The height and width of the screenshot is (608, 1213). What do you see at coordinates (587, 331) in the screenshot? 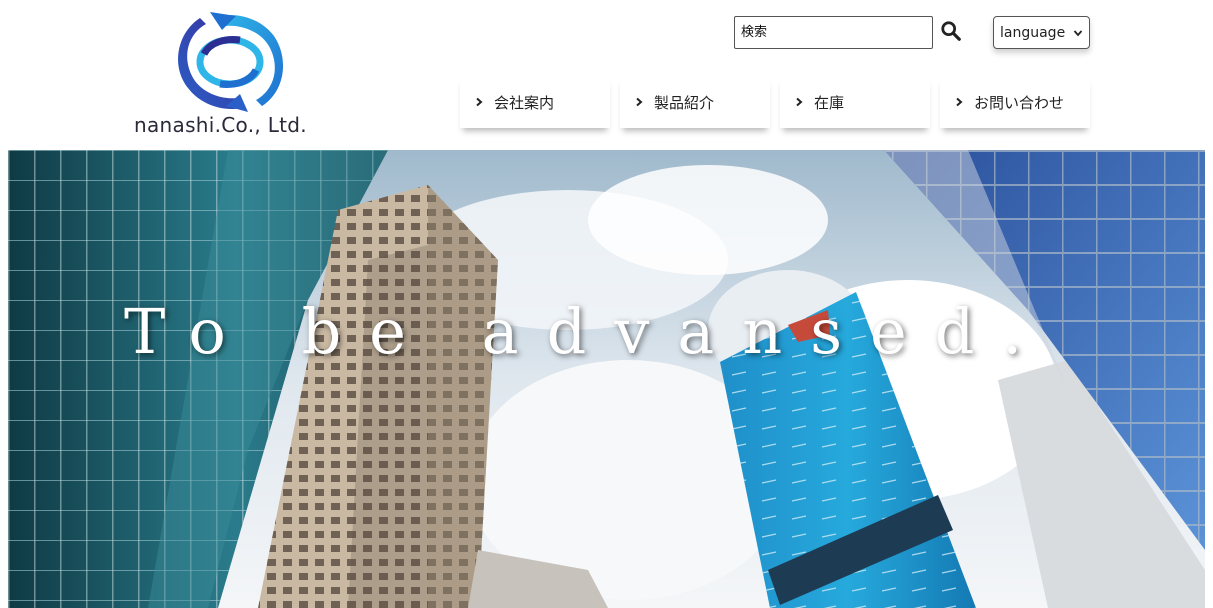
I see `hero-title: To be advansed.` at bounding box center [587, 331].